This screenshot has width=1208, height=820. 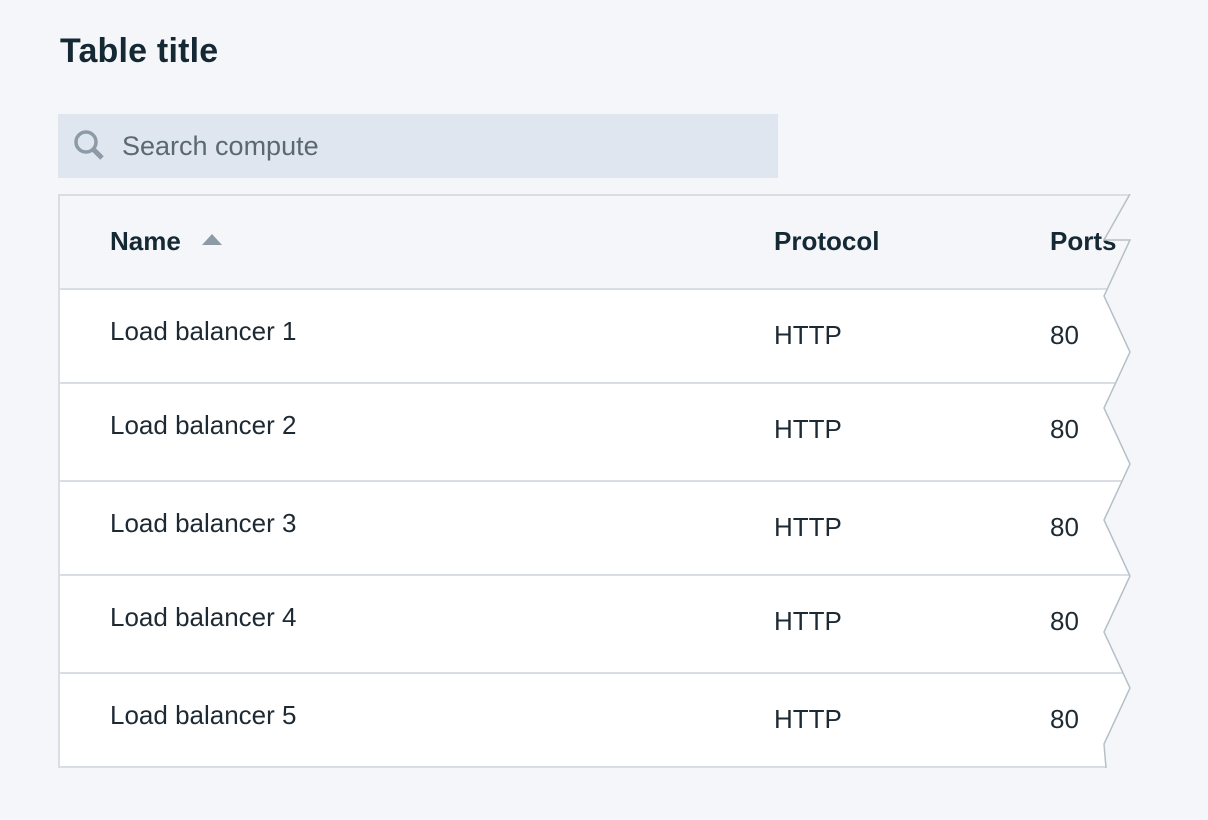 What do you see at coordinates (594, 242) in the screenshot?
I see `table-header-row: Name Protocol Ports` at bounding box center [594, 242].